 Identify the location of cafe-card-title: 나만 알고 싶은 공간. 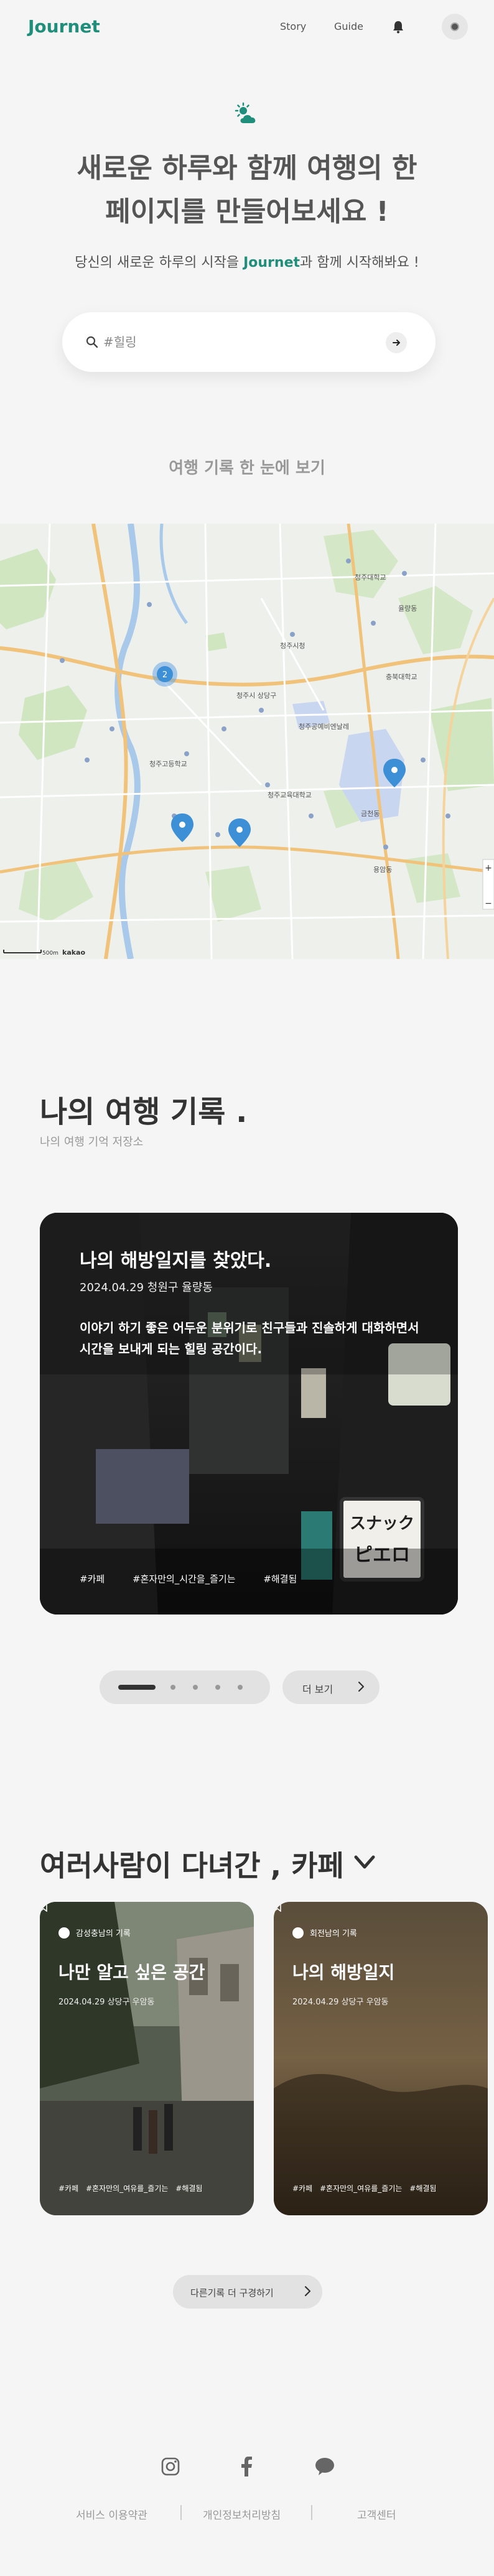
(131, 1973).